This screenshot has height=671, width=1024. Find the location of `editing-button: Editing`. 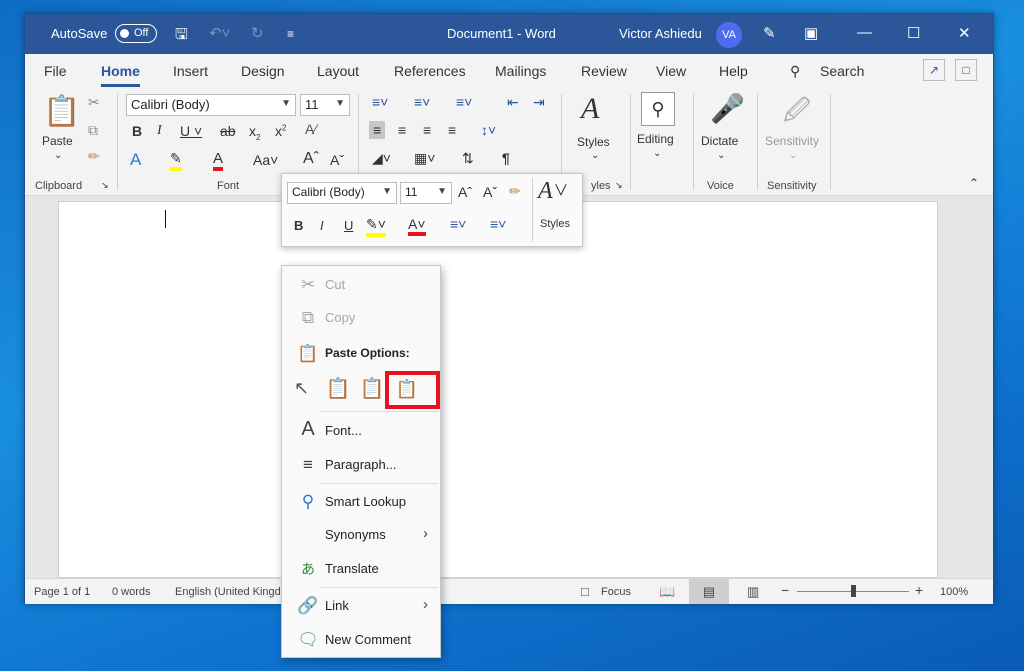

editing-button: Editing is located at coordinates (655, 139).